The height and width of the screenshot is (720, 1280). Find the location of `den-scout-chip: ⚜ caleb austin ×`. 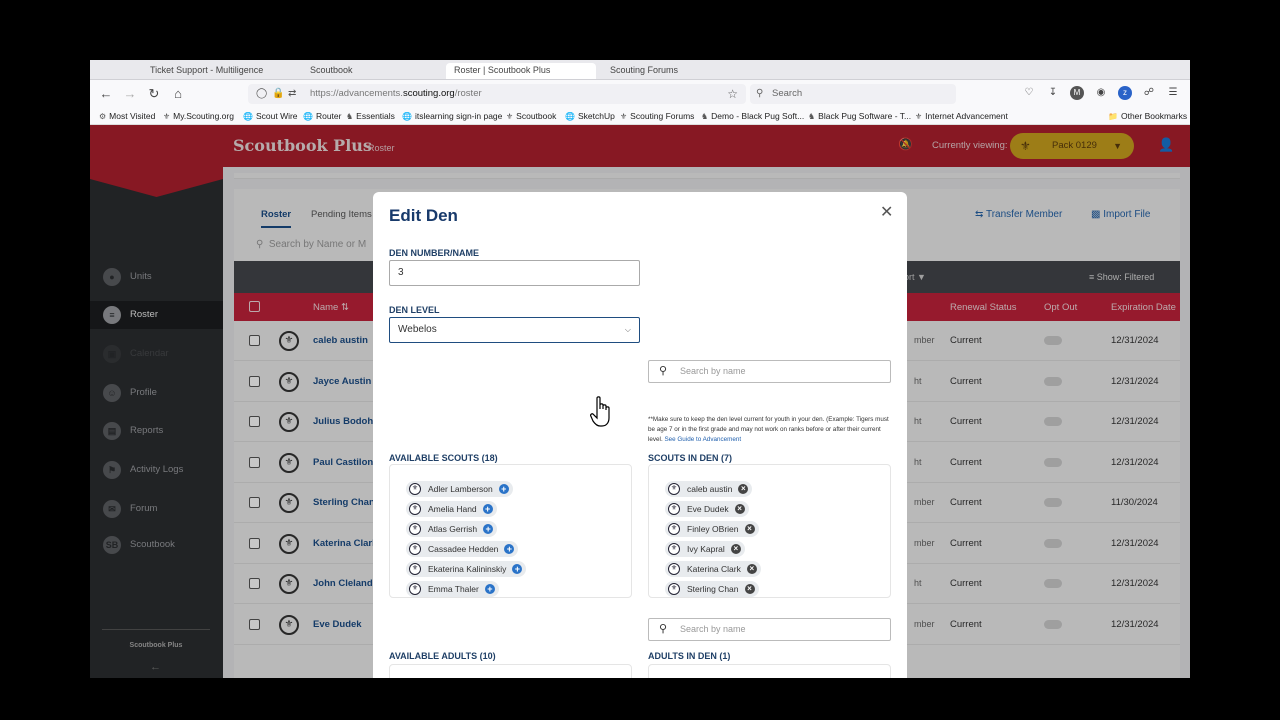

den-scout-chip: ⚜ caleb austin × is located at coordinates (709, 489).